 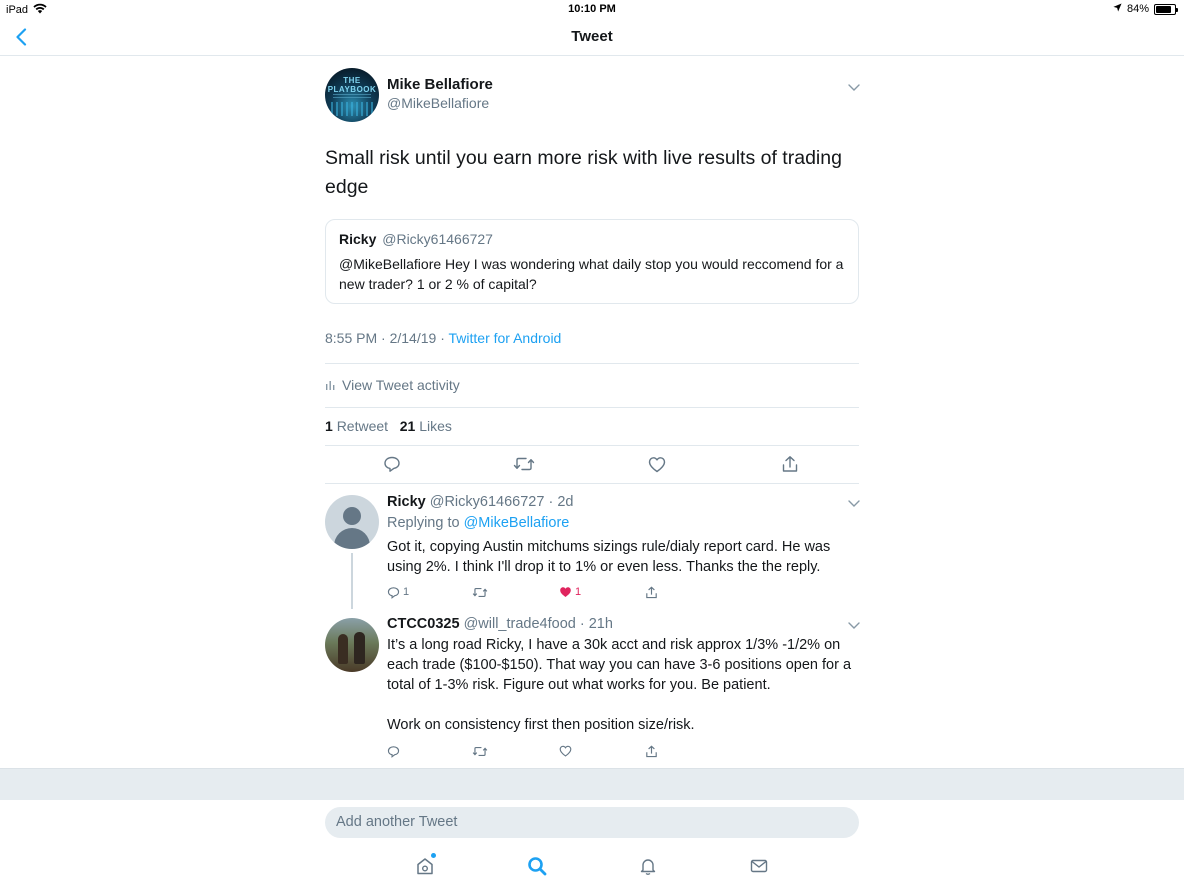 I want to click on reply-author-handle: @will_trade4food, so click(x=519, y=624).